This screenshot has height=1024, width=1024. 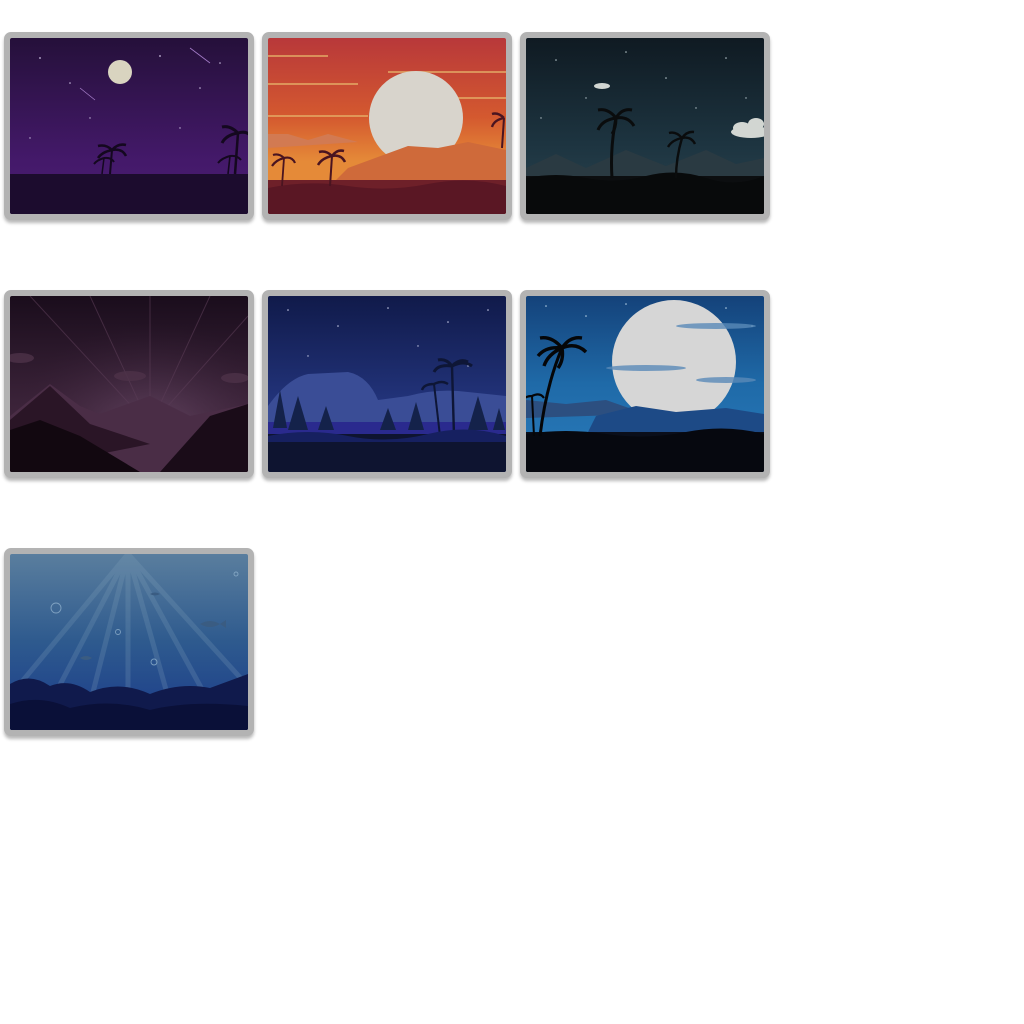 I want to click on moon-blue-palms-image, so click(x=645, y=384).